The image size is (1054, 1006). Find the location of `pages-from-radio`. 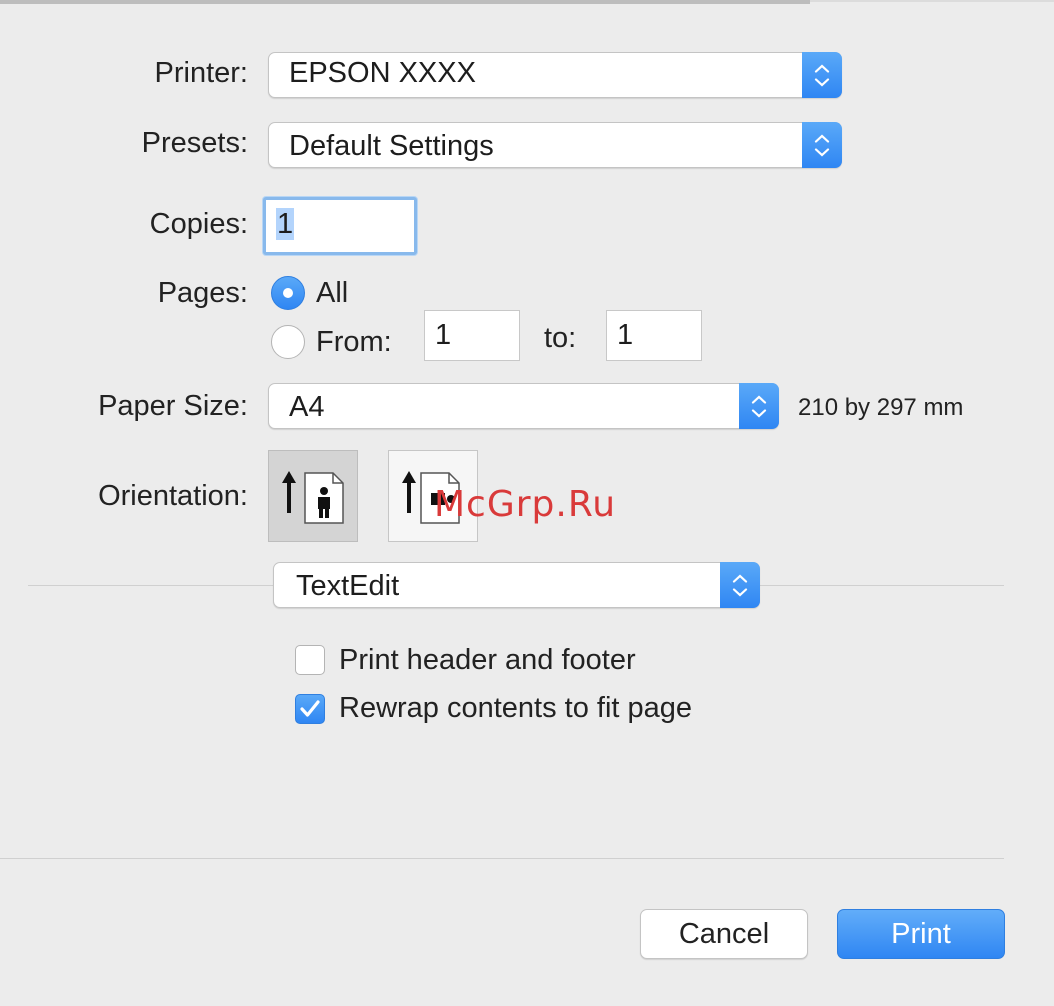

pages-from-radio is located at coordinates (288, 342).